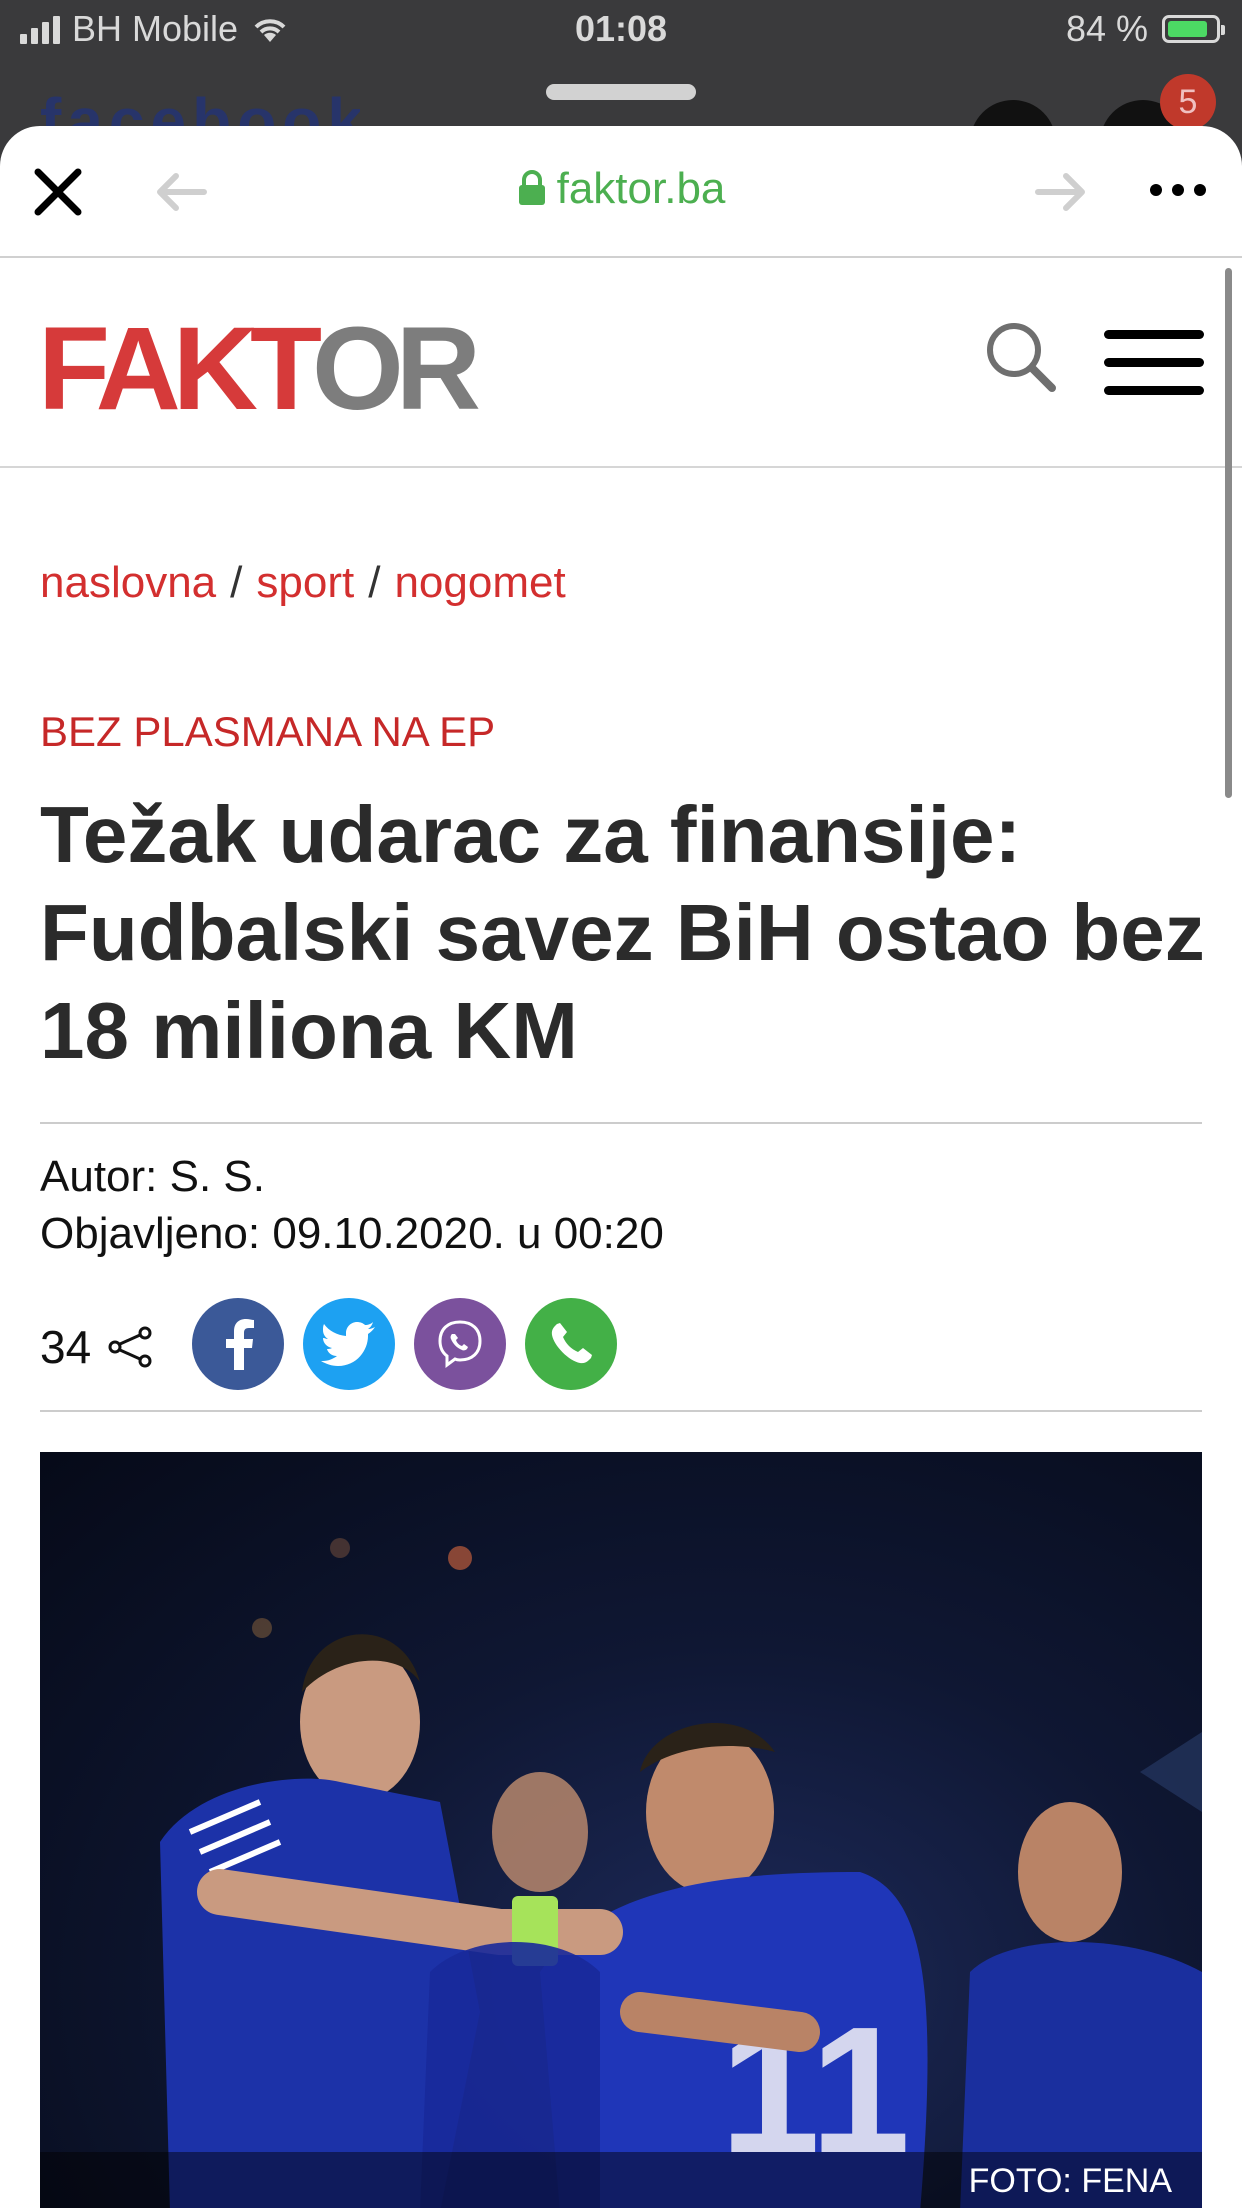 The image size is (1242, 2208). I want to click on hamburger-menu-icon, so click(1154, 363).